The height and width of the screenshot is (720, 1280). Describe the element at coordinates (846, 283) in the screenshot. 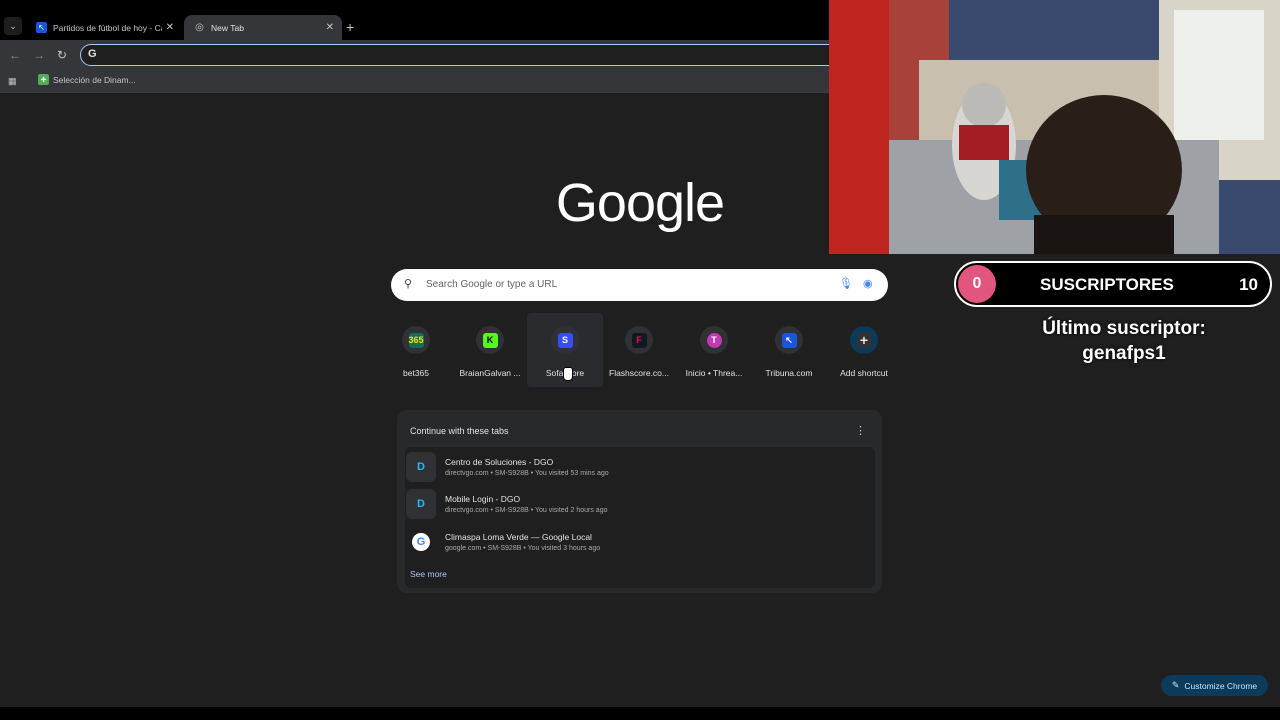

I see `microphone-icon: 🎙` at that location.